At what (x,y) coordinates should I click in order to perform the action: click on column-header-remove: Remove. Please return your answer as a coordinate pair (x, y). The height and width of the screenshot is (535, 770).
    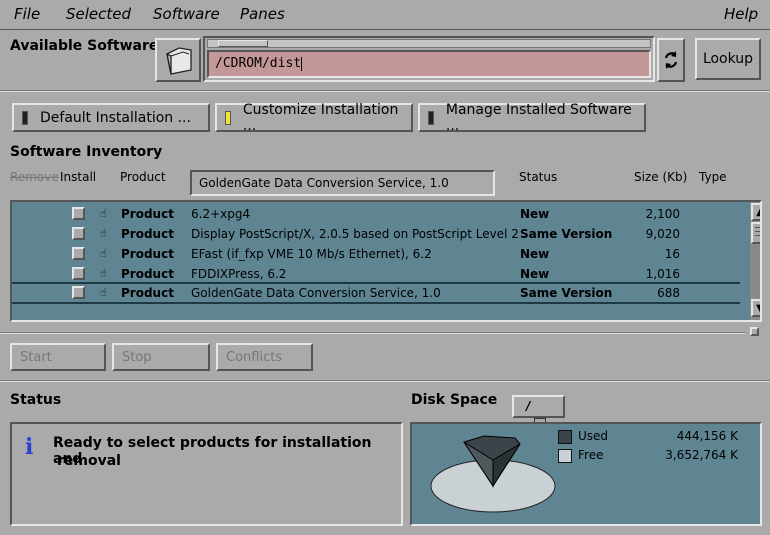
    Looking at the image, I should click on (34, 177).